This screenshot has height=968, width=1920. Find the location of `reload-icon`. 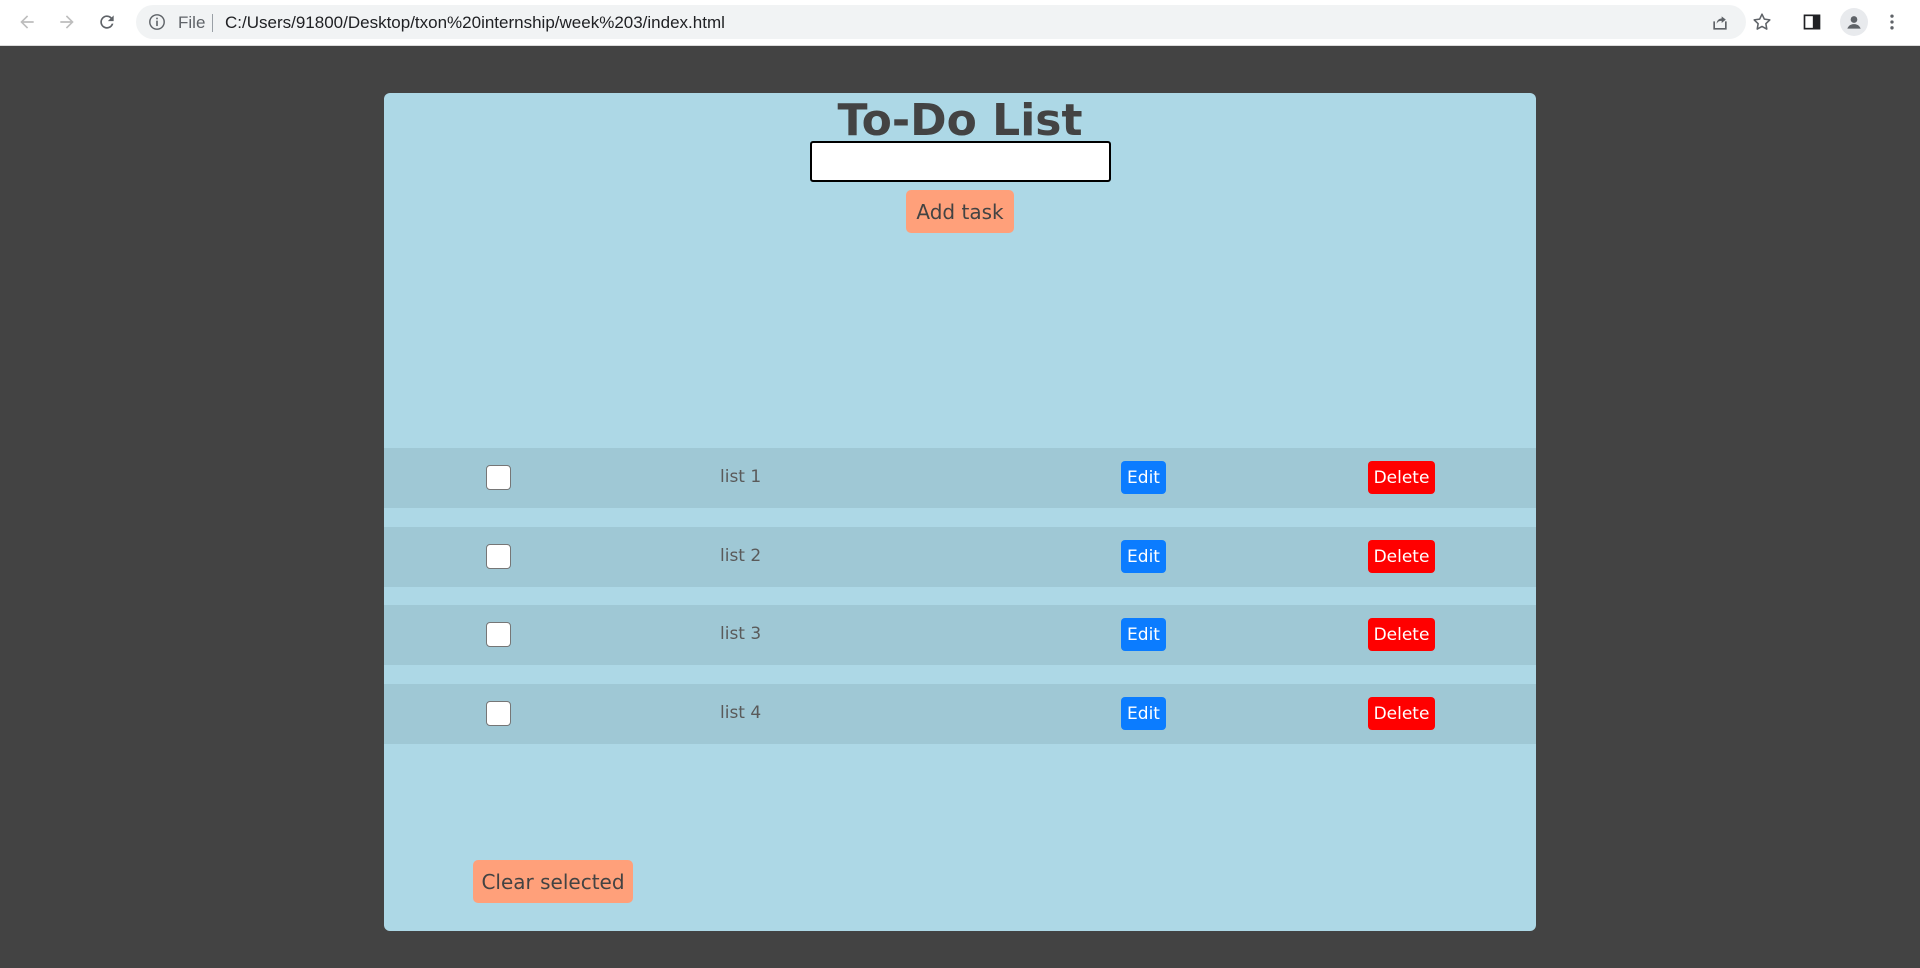

reload-icon is located at coordinates (107, 22).